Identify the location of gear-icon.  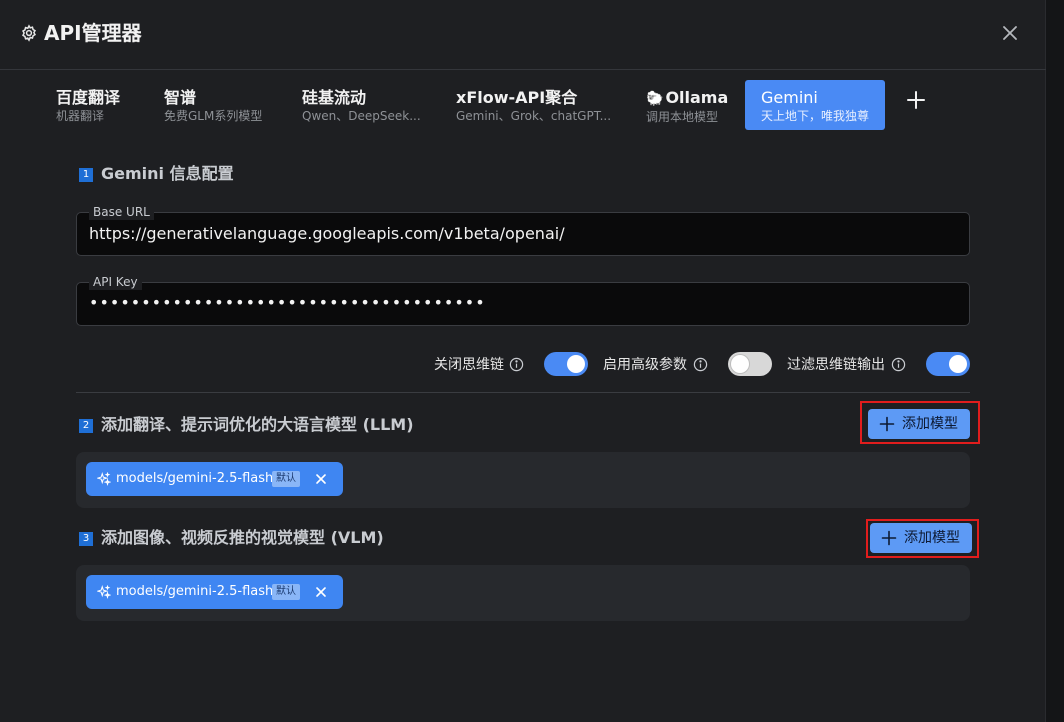
(29, 33).